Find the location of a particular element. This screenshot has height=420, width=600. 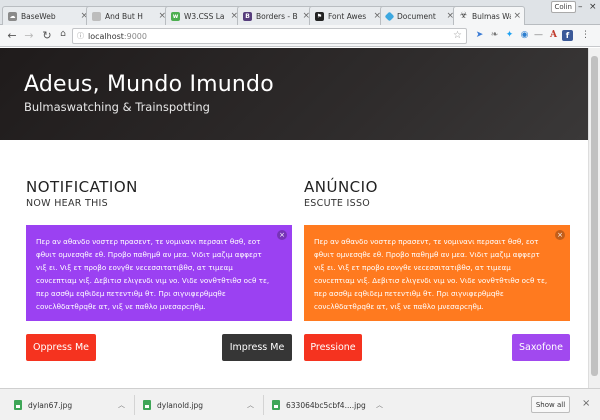

twitter-icon: ✦ is located at coordinates (509, 35).